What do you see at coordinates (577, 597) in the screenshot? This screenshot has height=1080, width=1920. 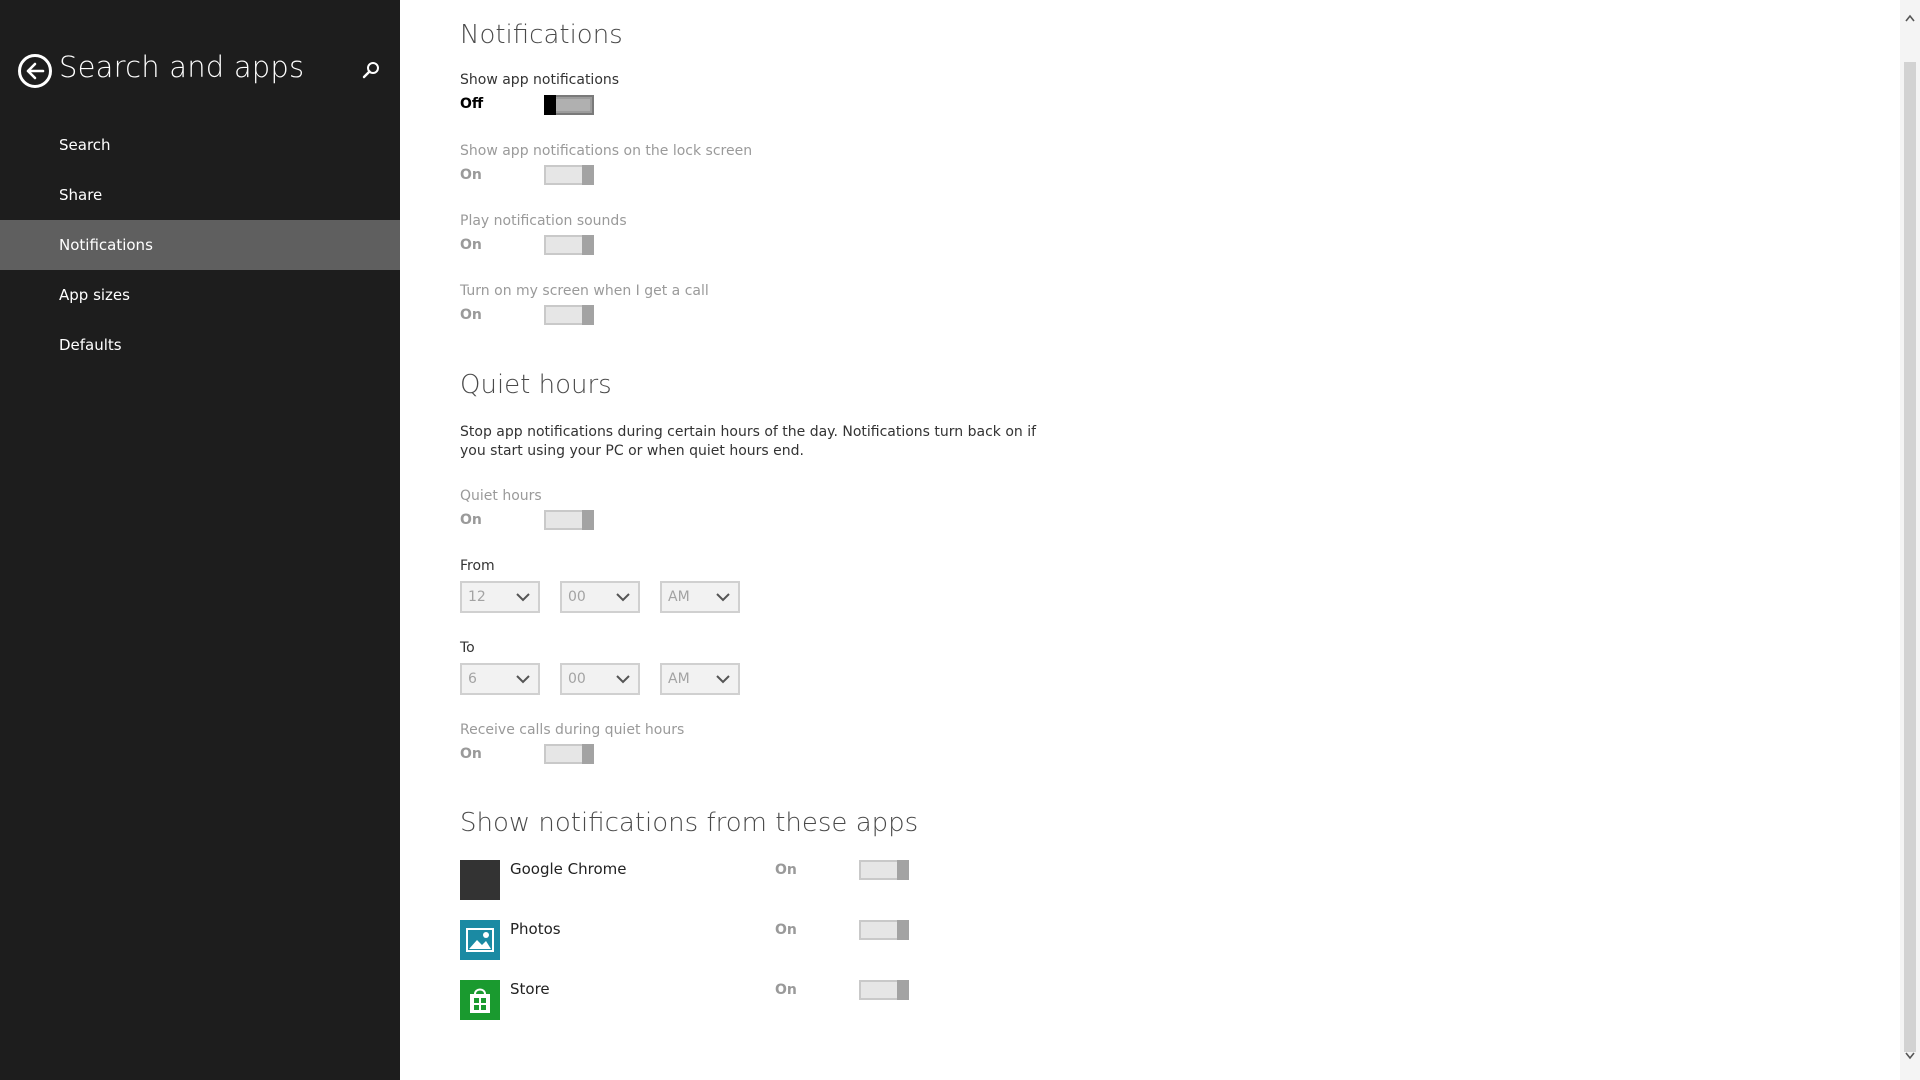 I see `from-minute-value: 00` at bounding box center [577, 597].